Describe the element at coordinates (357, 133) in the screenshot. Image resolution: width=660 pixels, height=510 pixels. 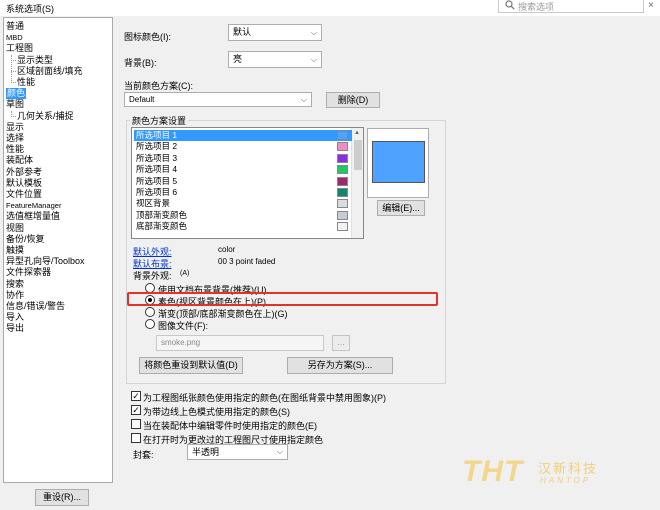
I see `scroll-up-icon: ▲` at that location.